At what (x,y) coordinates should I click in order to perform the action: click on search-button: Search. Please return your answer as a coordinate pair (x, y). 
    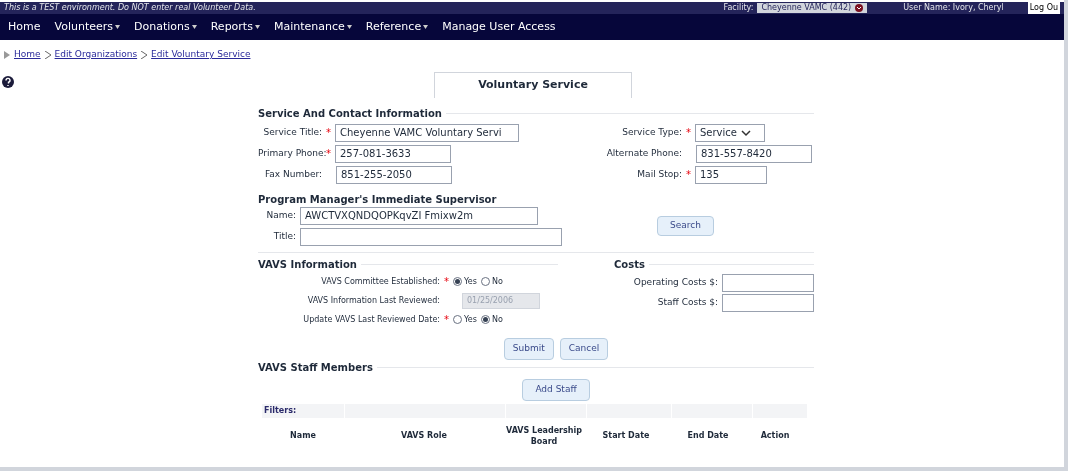
    Looking at the image, I should click on (685, 226).